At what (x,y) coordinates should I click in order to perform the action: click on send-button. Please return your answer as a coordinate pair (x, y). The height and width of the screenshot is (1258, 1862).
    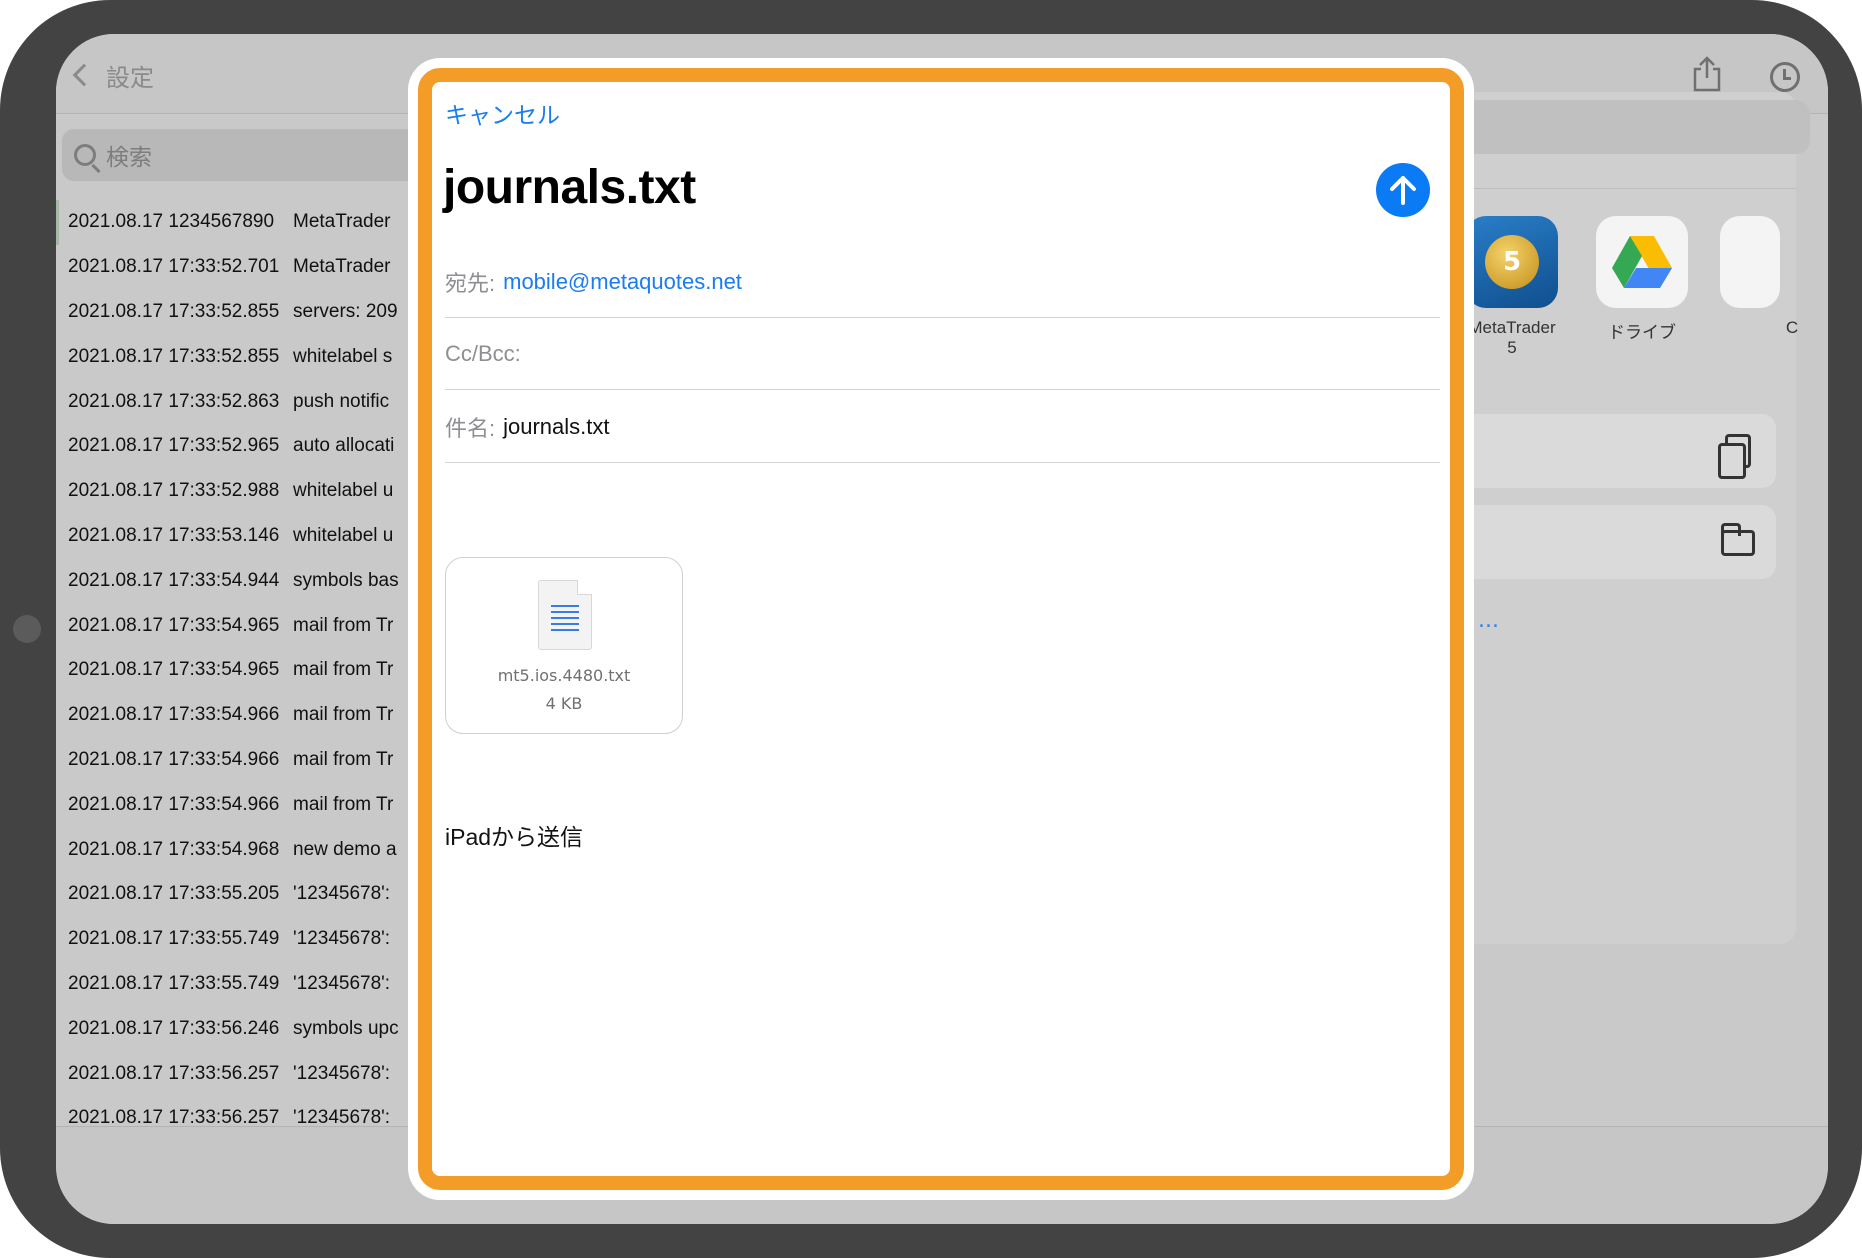
    Looking at the image, I should click on (1403, 190).